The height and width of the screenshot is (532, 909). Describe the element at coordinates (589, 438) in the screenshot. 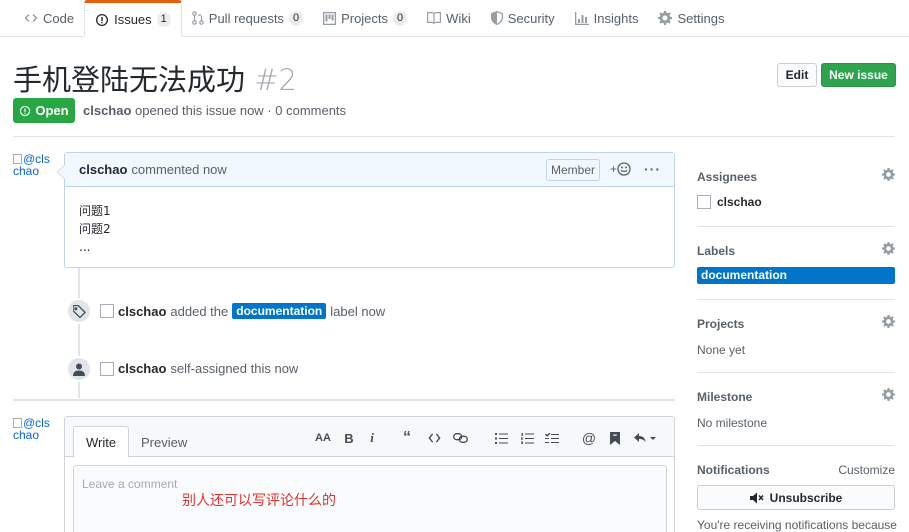

I see `mention-icon: @` at that location.